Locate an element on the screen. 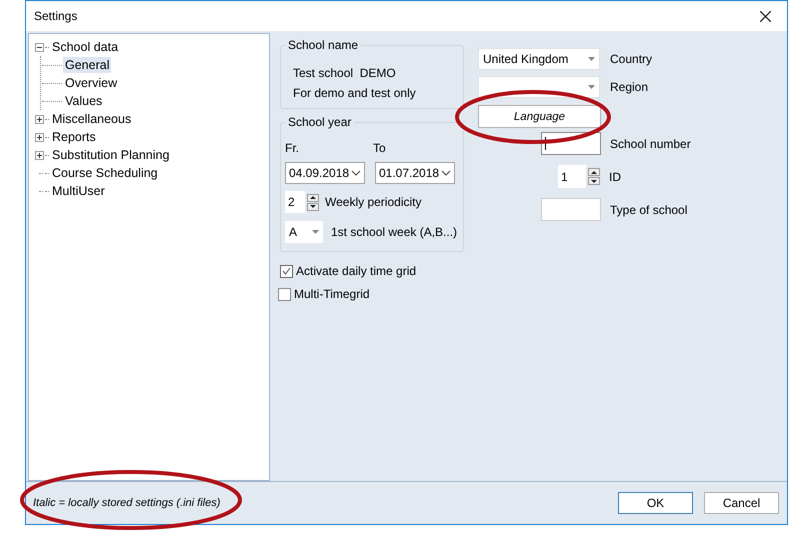 The image size is (790, 555). tree-item: Overview is located at coordinates (91, 83).